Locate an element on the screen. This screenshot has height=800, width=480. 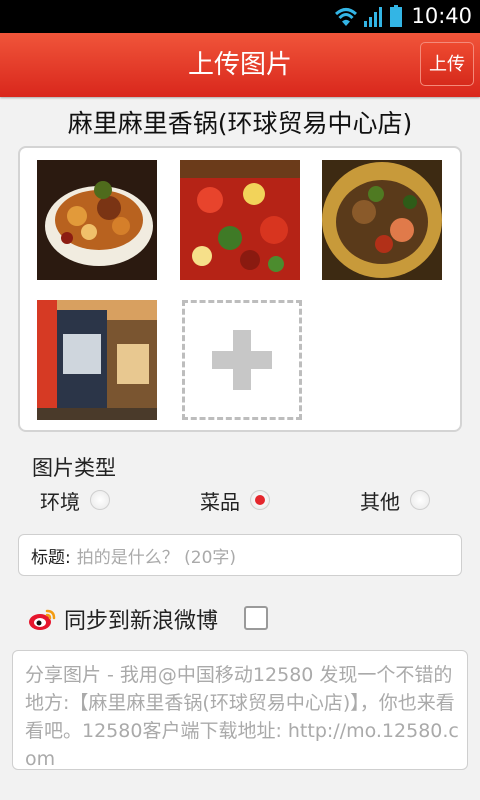
signal-icon is located at coordinates (373, 17).